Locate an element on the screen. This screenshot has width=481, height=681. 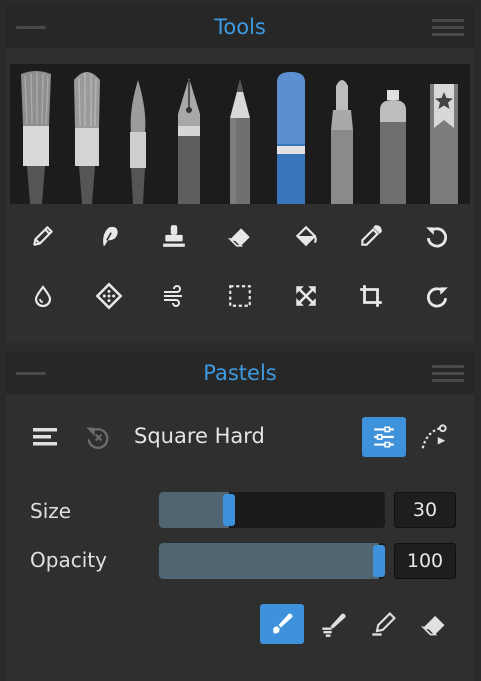
redo-icon is located at coordinates (437, 296).